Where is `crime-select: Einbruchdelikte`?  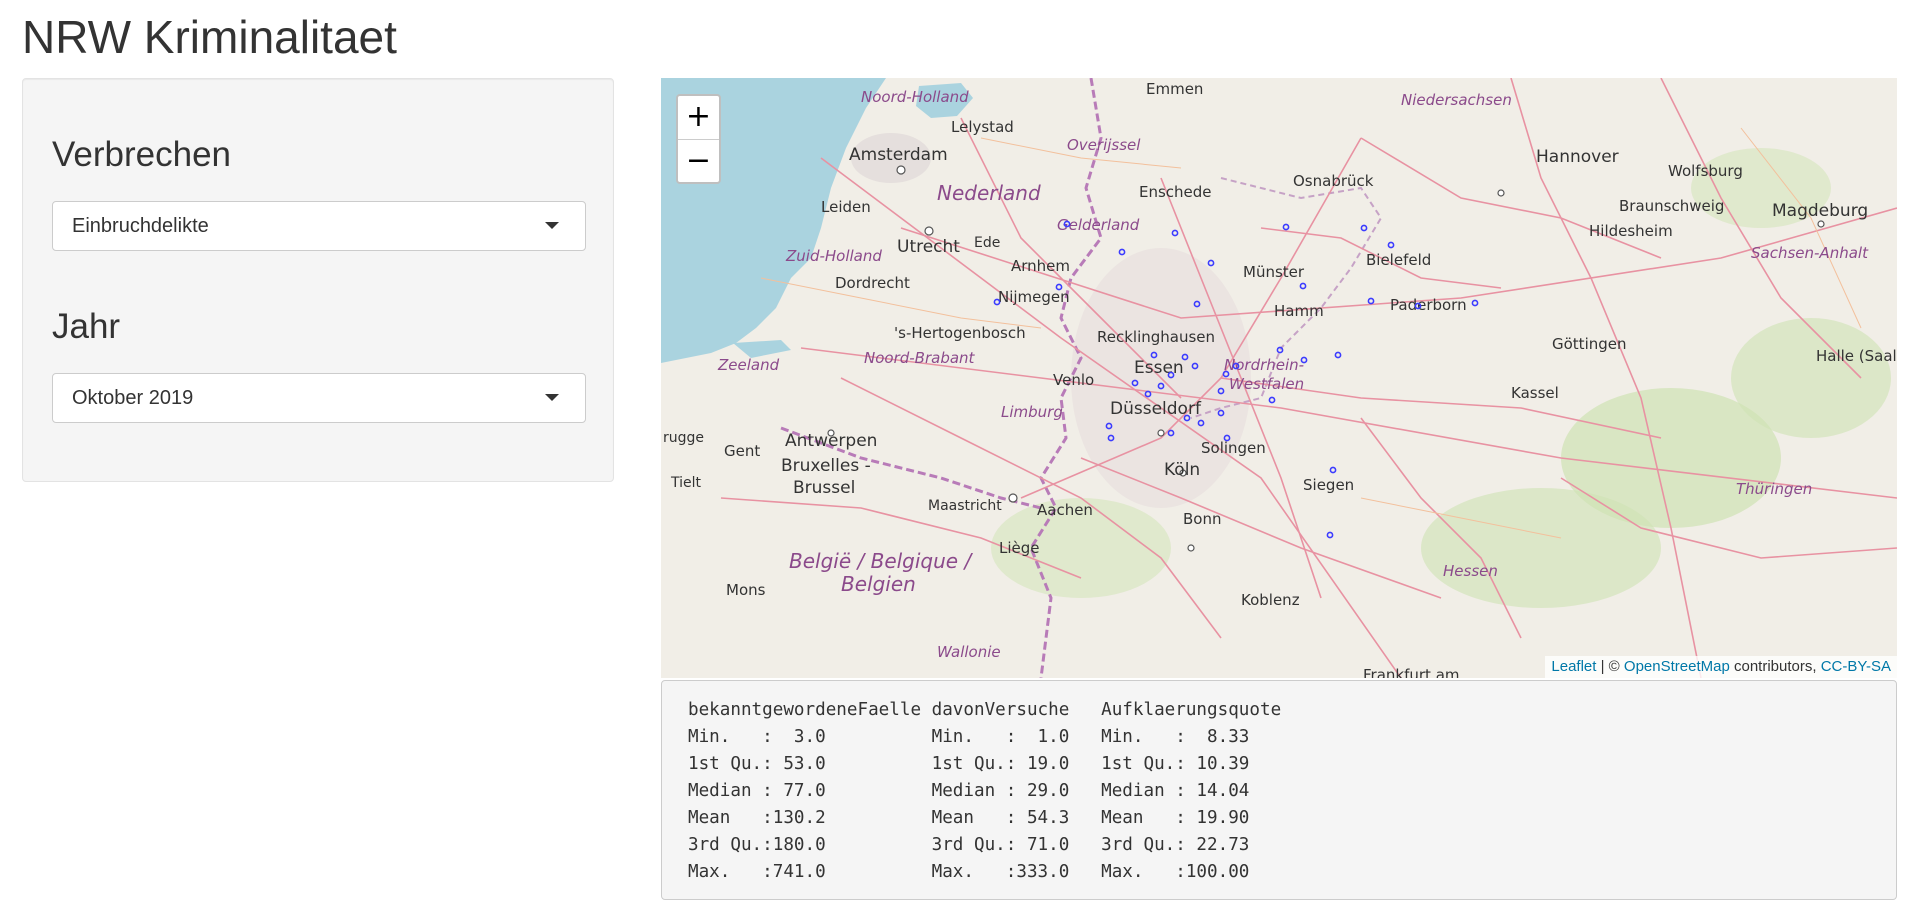 crime-select: Einbruchdelikte is located at coordinates (319, 226).